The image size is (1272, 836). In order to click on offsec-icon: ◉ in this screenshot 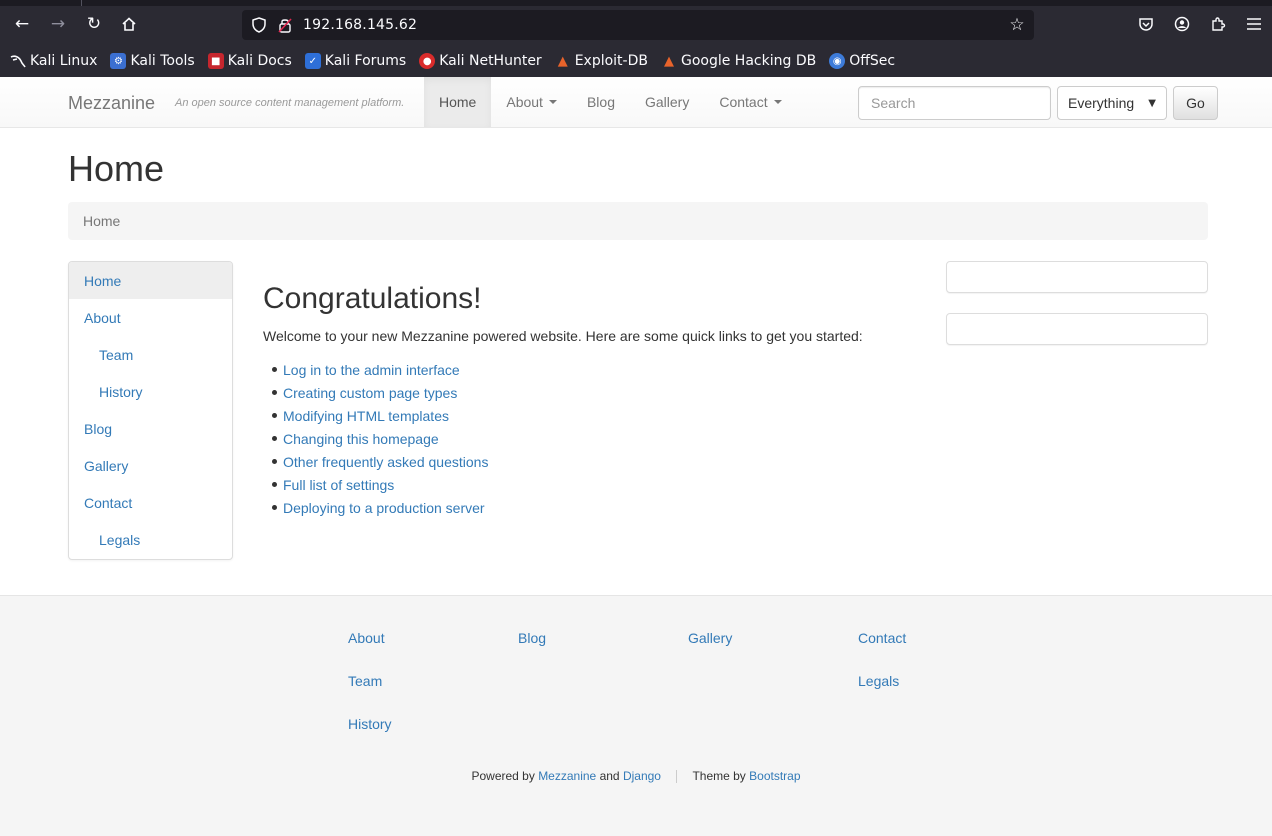, I will do `click(837, 61)`.